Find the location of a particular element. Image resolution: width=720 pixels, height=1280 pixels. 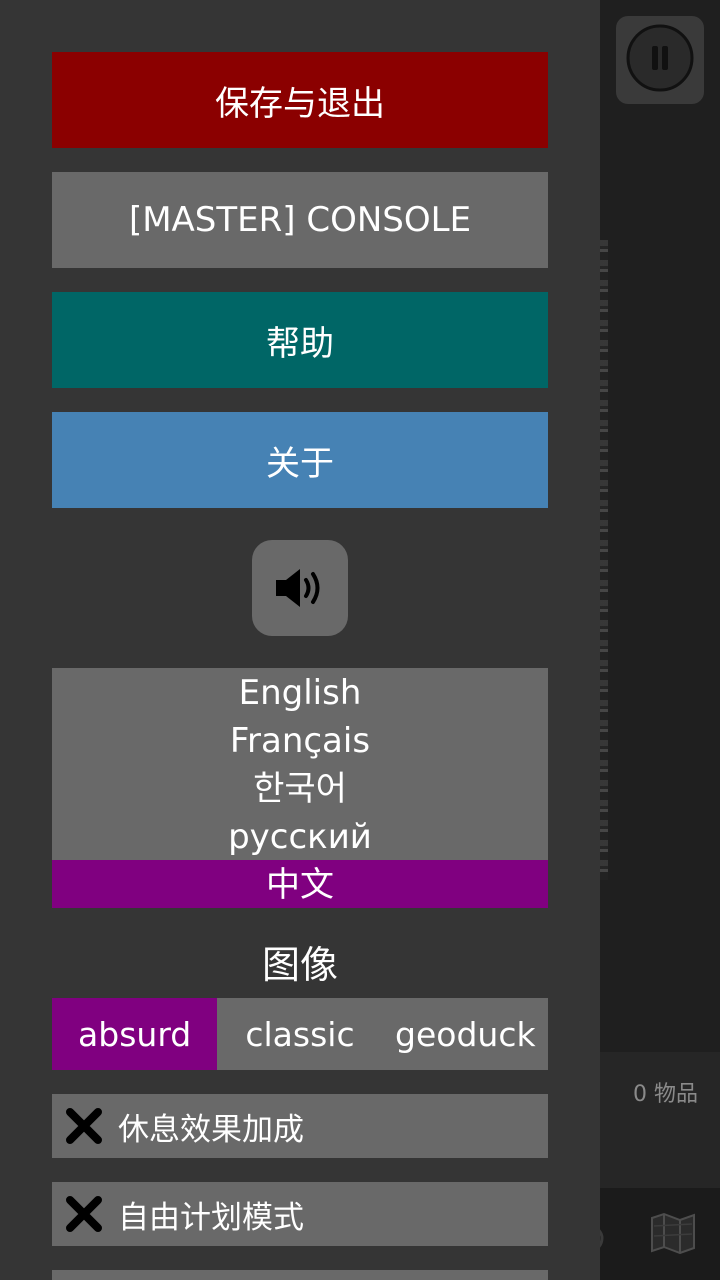

language-option-english: English is located at coordinates (300, 692).